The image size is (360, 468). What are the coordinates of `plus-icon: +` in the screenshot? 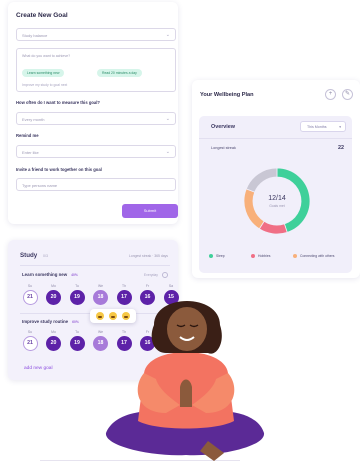 It's located at (330, 94).